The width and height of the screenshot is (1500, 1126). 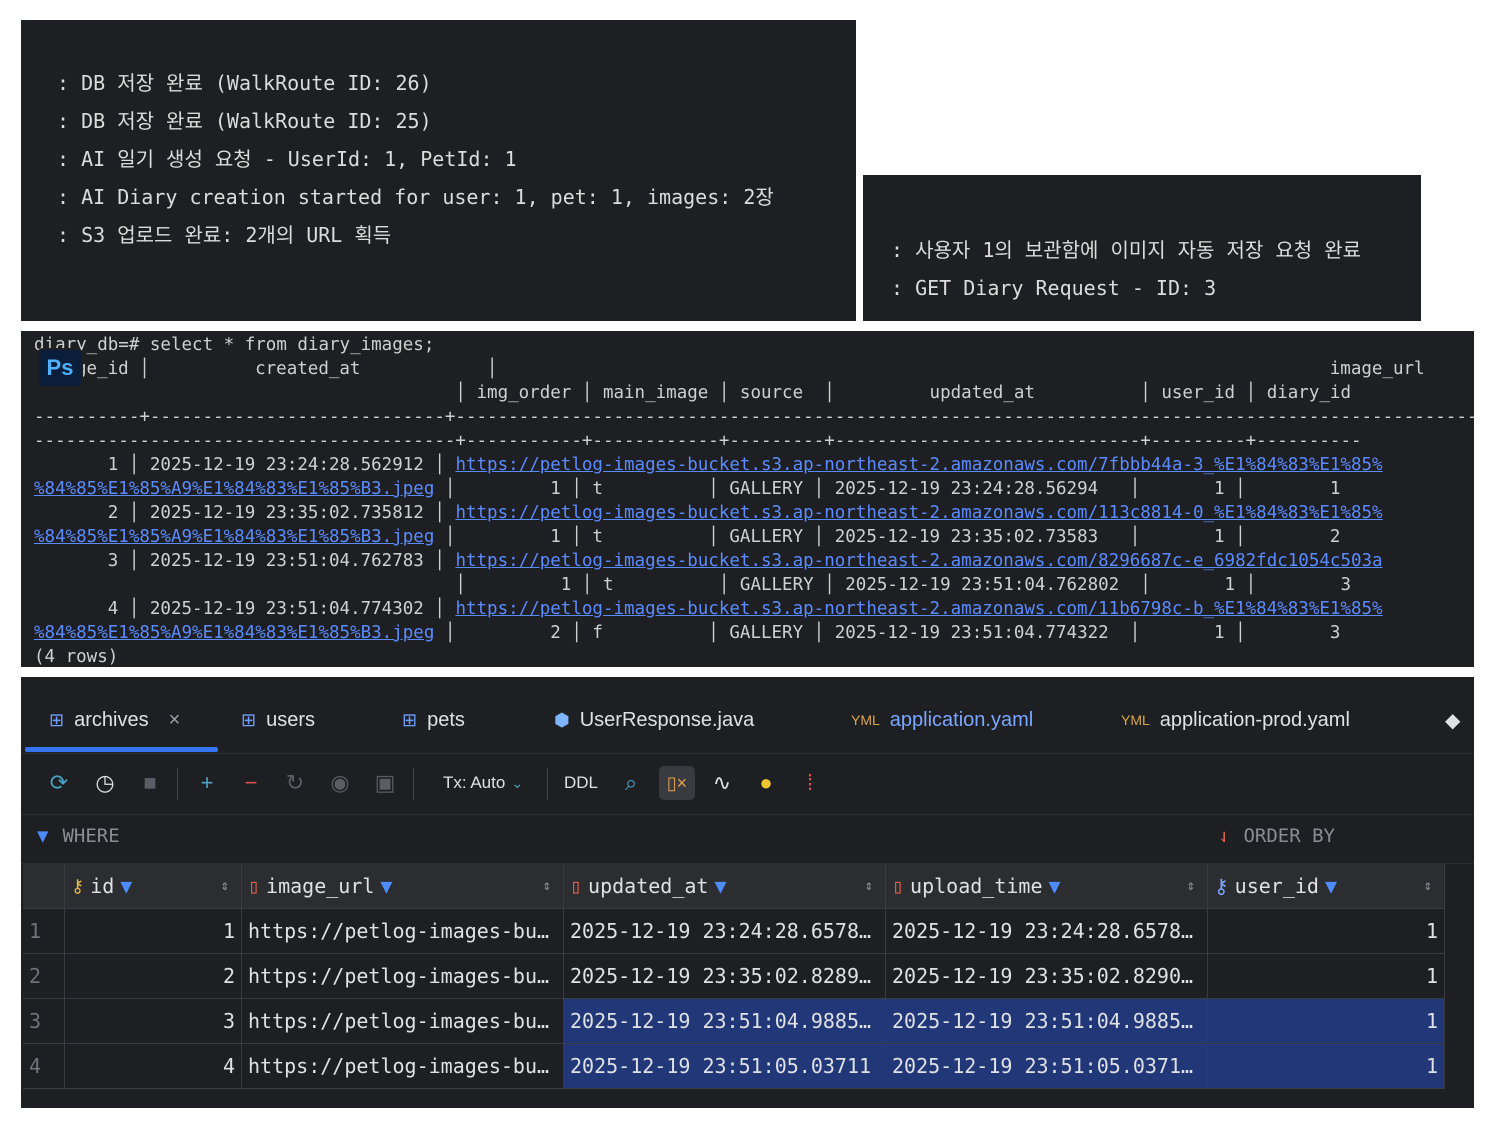 I want to click on column-header-user-id: ⚷ user_id ▼ ⇕, so click(x=1326, y=886).